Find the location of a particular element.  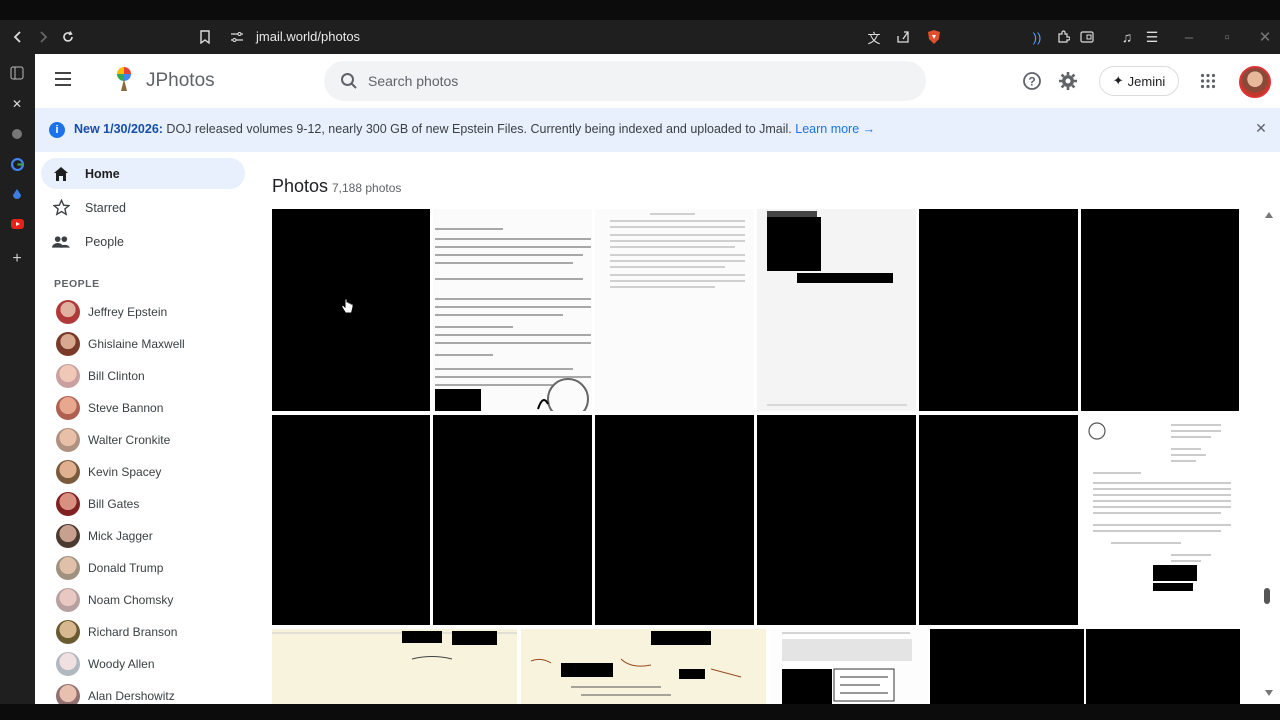

jphotos-logo is located at coordinates (124, 79).